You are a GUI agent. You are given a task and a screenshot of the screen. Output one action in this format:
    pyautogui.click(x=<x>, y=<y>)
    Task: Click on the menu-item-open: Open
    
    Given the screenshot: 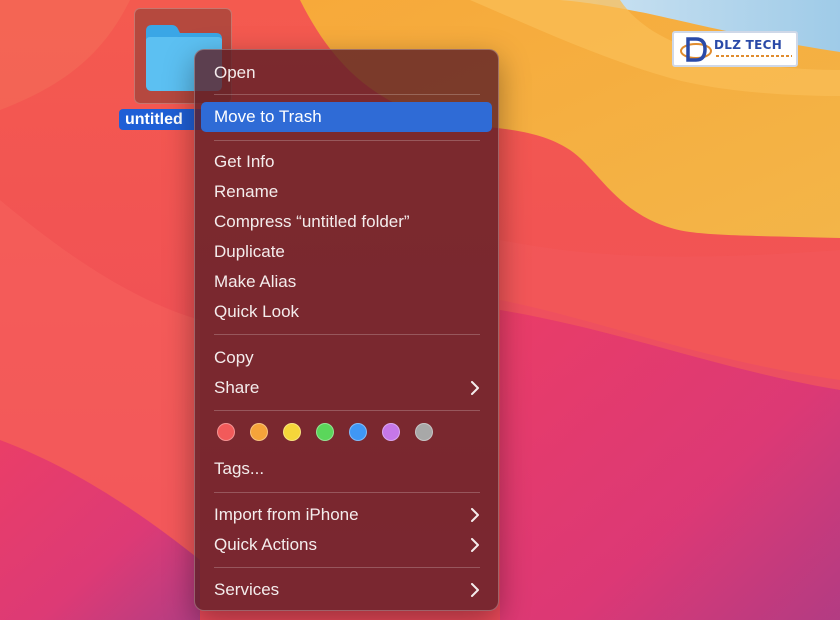 What is the action you would take?
    pyautogui.click(x=346, y=73)
    